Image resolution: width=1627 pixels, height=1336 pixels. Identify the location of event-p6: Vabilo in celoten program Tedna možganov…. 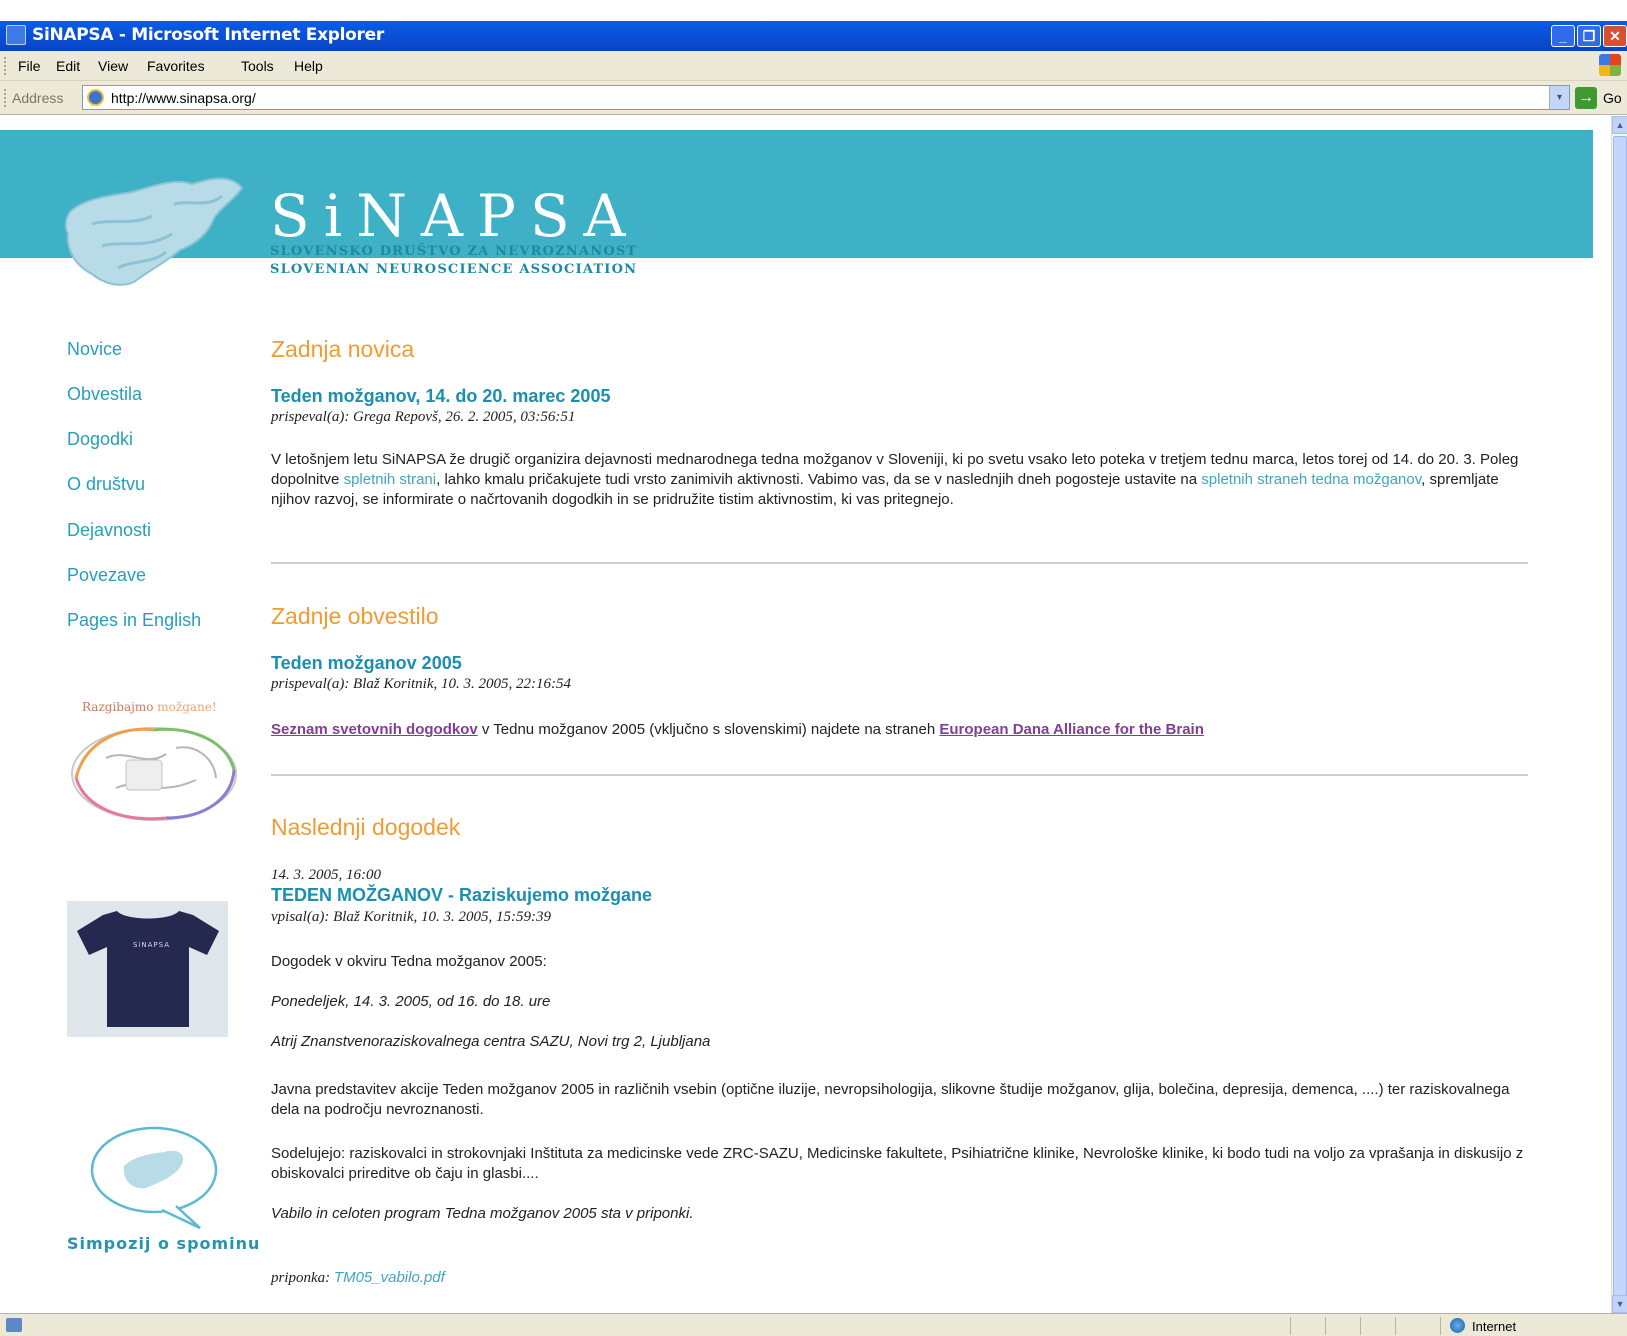
(482, 1213).